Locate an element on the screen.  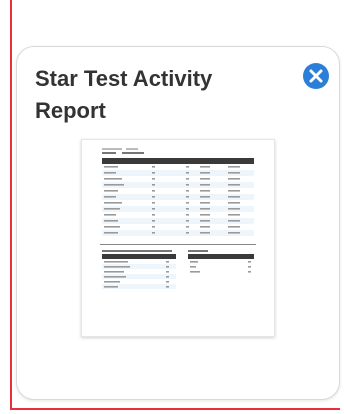
close-icon is located at coordinates (316, 76).